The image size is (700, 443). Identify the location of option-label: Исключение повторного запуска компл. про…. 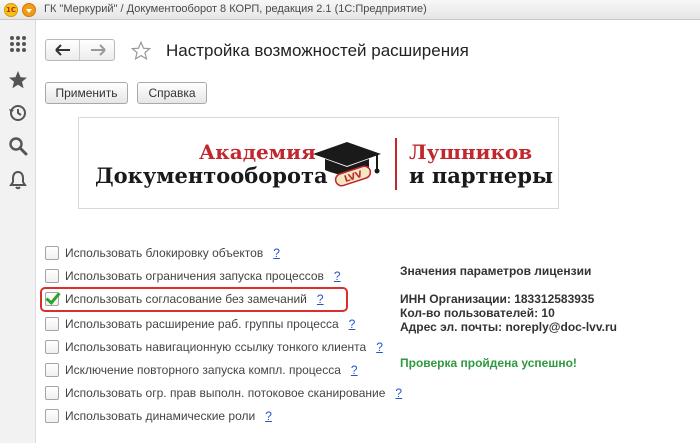
(203, 370).